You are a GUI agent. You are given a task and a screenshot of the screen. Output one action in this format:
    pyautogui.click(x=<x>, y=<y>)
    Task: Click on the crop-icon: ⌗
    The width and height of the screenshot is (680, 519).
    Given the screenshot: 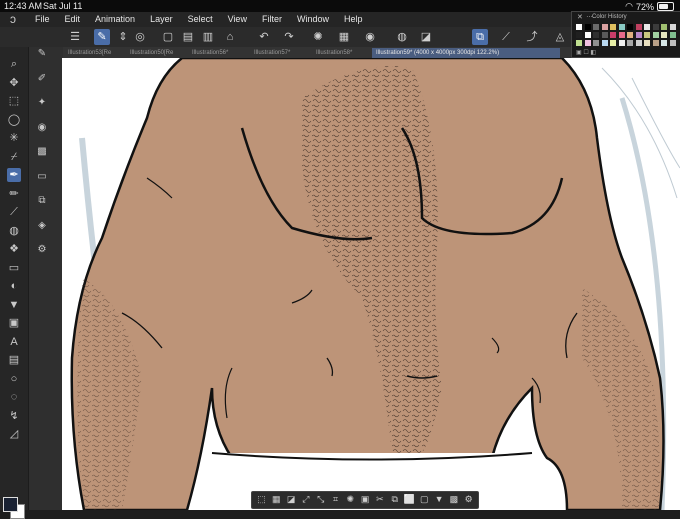 What is the action you would take?
    pyautogui.click(x=335, y=499)
    